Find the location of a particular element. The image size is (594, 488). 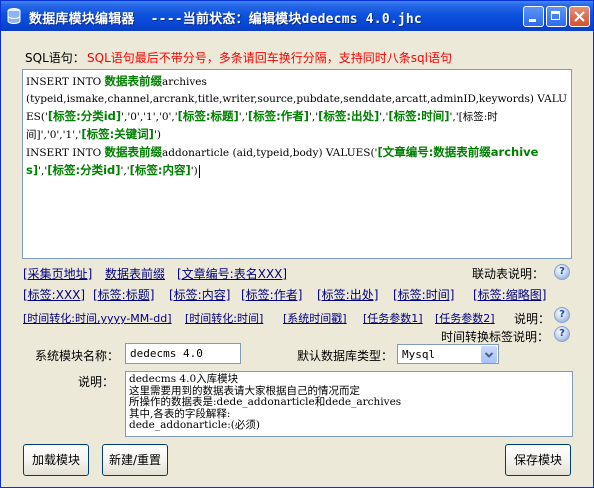

link-tag-content: [标签:内容] is located at coordinates (199, 294).